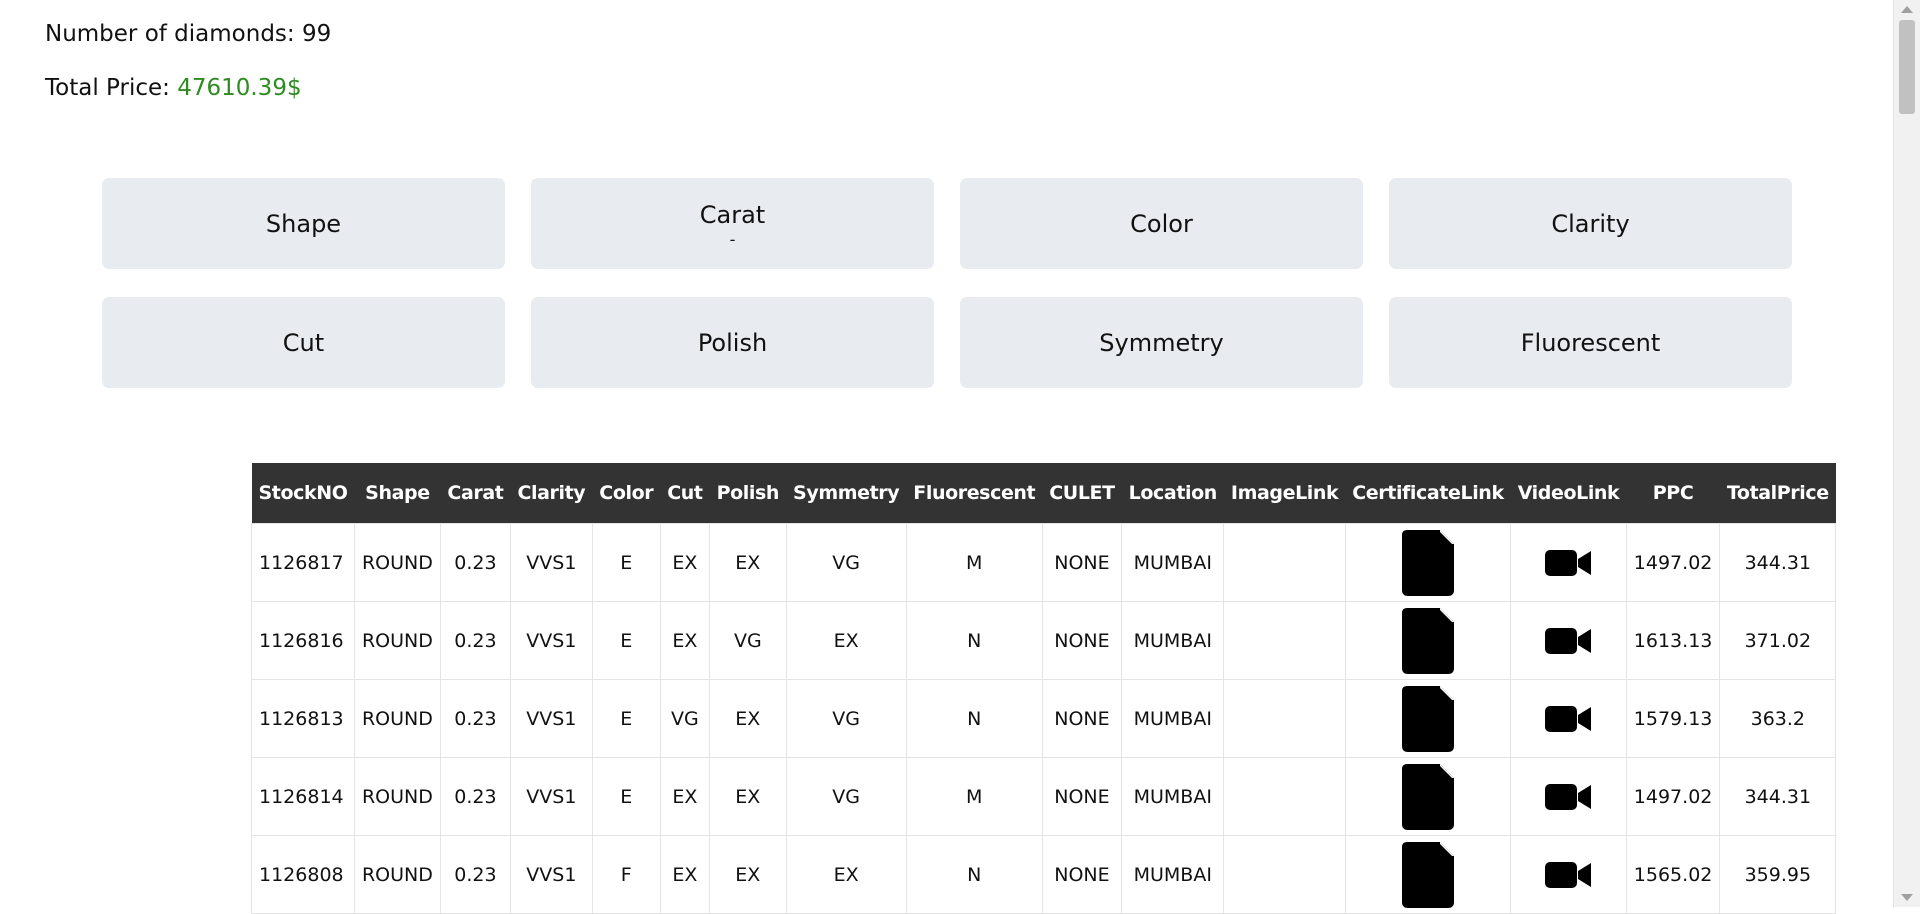  What do you see at coordinates (303, 562) in the screenshot?
I see `cell-stock: 1126817` at bounding box center [303, 562].